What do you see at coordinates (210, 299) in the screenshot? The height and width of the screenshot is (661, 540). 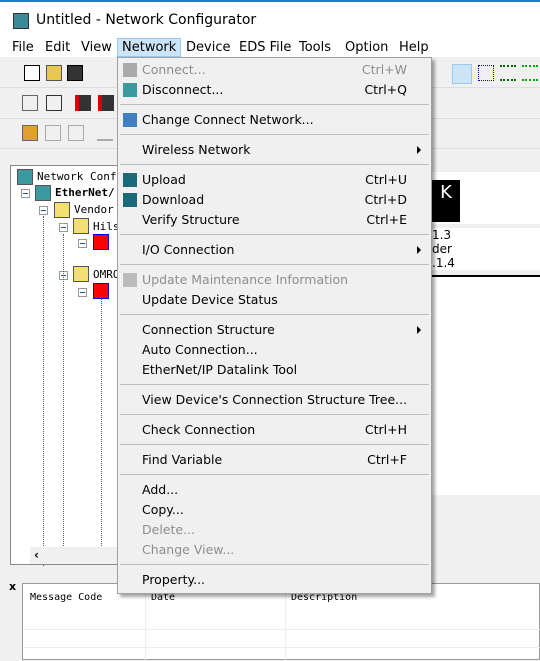 I see `menu-item-label: Update Device Status` at bounding box center [210, 299].